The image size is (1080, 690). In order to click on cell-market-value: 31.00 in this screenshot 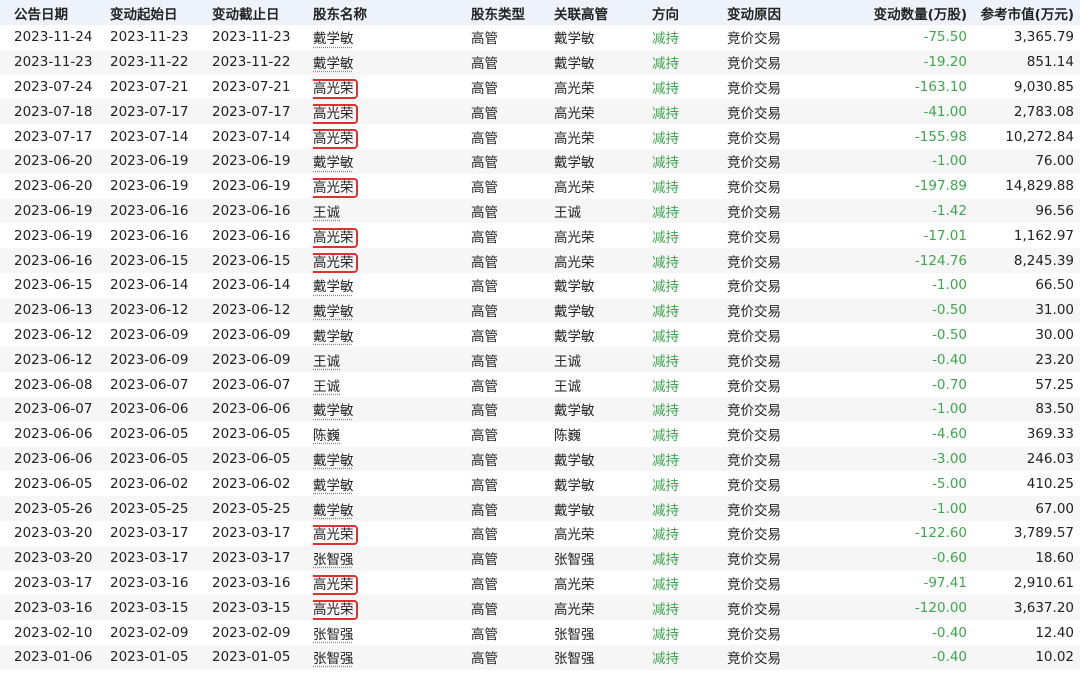, I will do `click(1026, 310)`.